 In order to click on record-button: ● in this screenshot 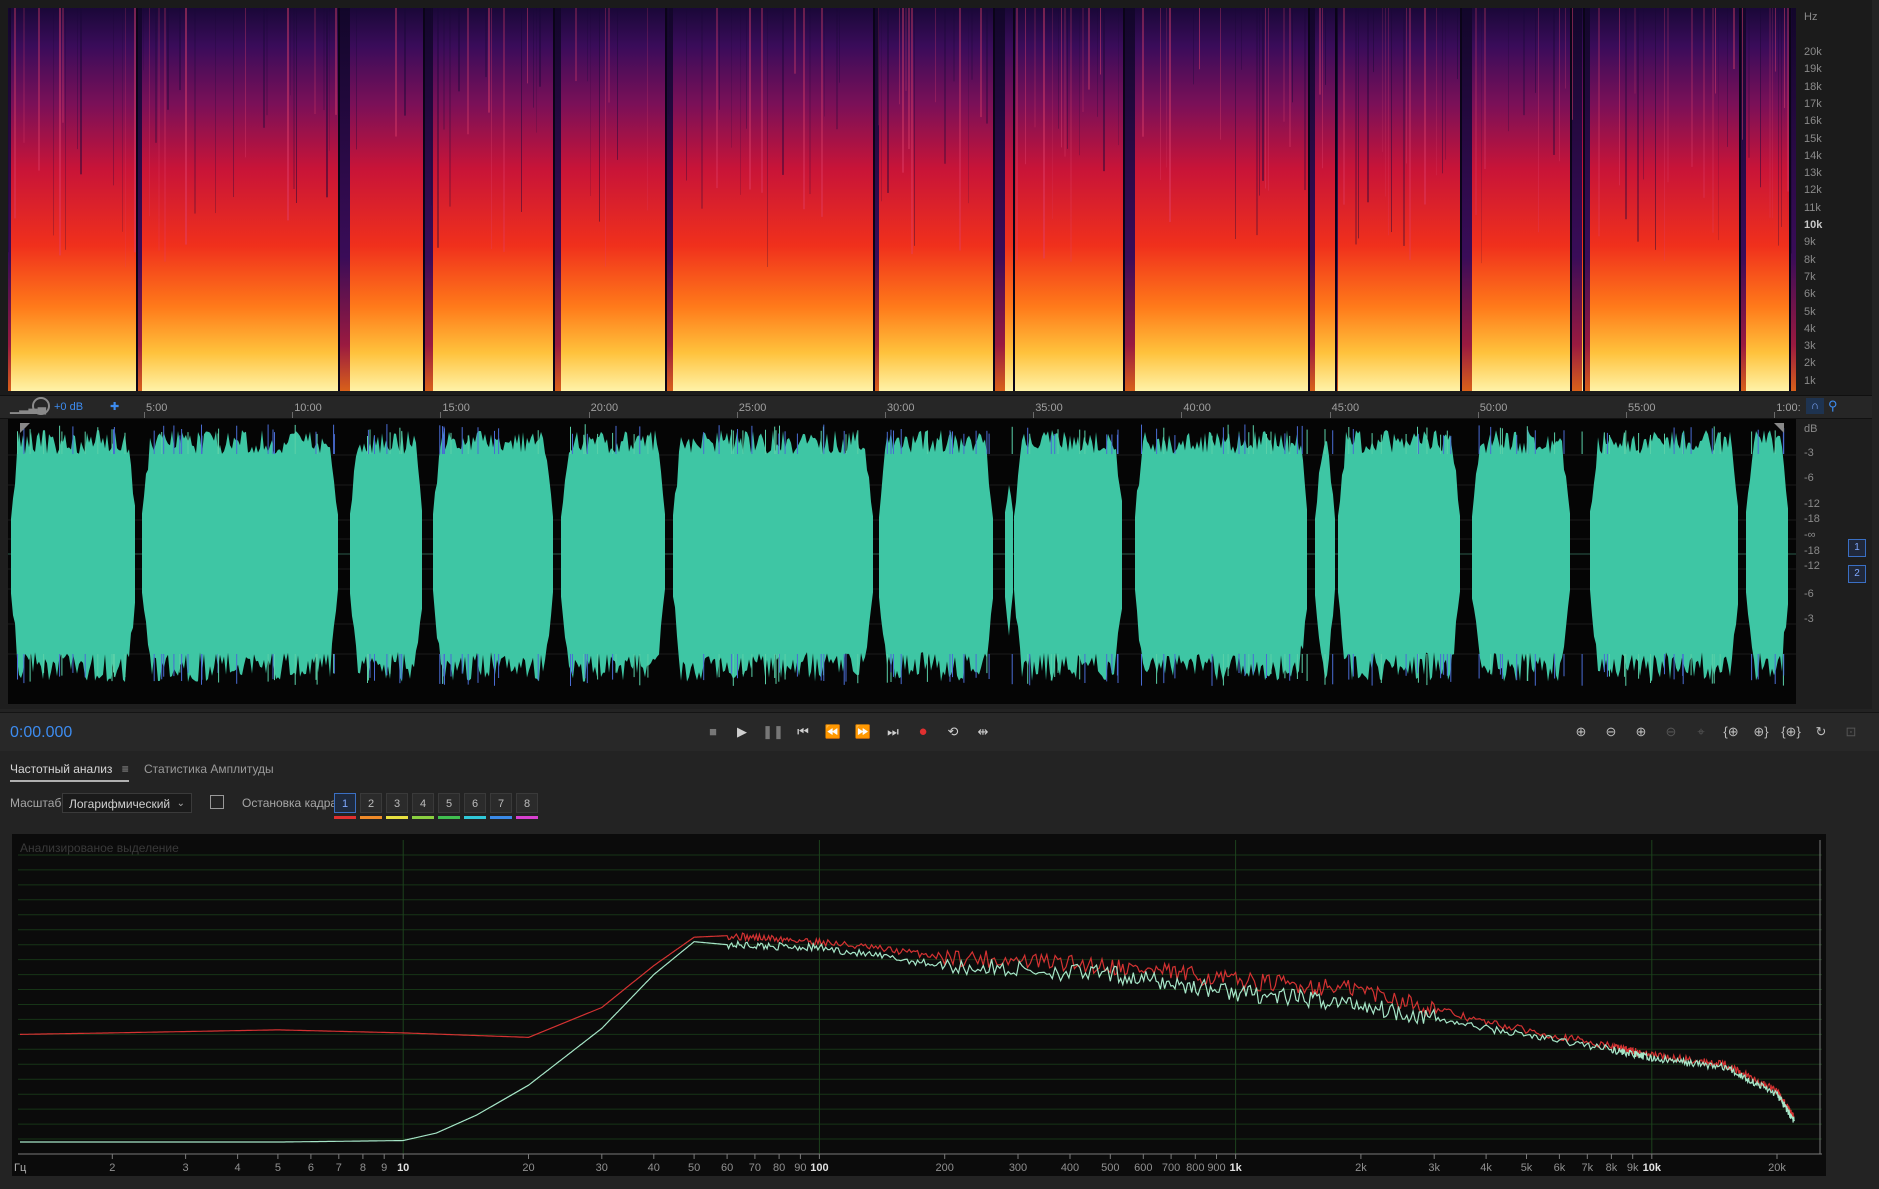, I will do `click(923, 732)`.